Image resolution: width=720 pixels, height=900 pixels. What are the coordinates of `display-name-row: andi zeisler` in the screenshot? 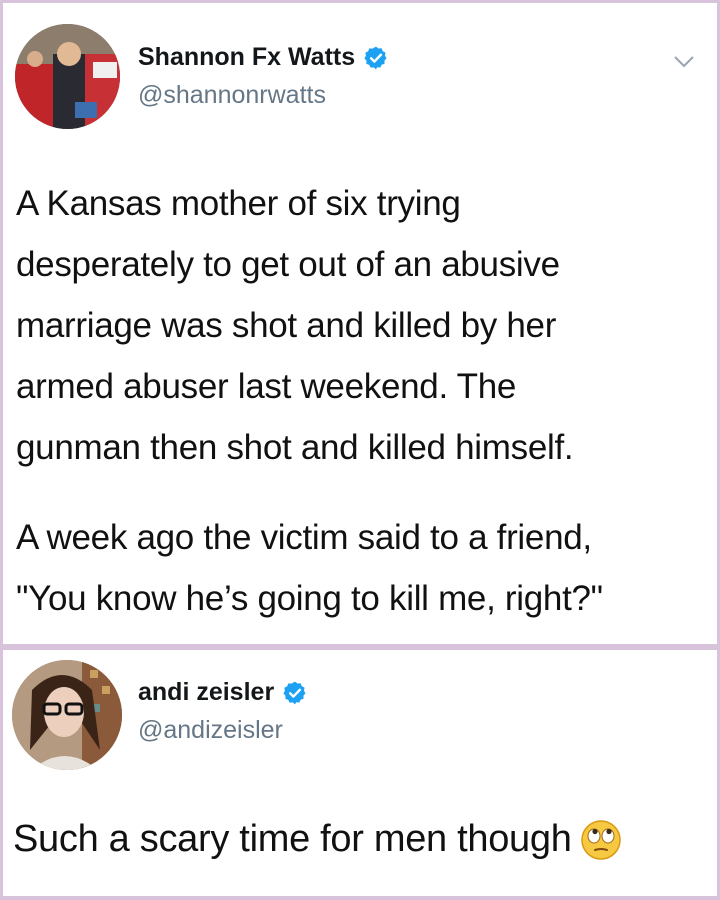 It's located at (223, 692).